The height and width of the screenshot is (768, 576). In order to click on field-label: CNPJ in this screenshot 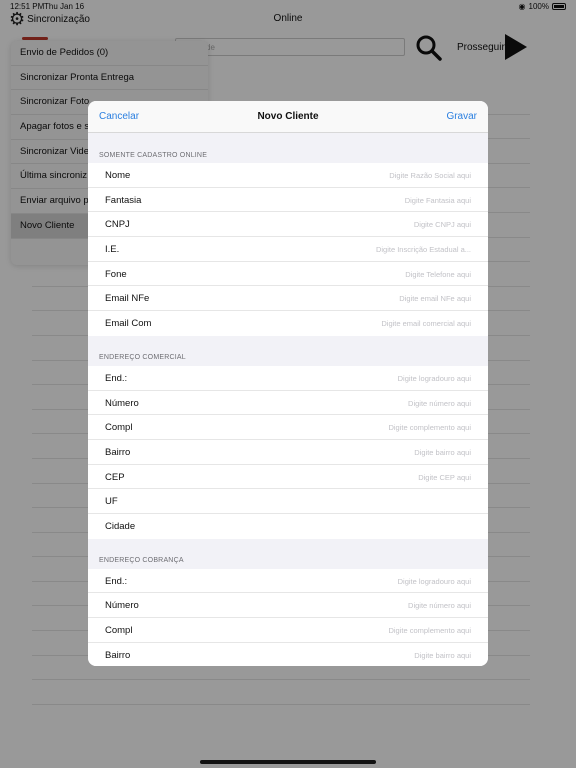, I will do `click(117, 225)`.